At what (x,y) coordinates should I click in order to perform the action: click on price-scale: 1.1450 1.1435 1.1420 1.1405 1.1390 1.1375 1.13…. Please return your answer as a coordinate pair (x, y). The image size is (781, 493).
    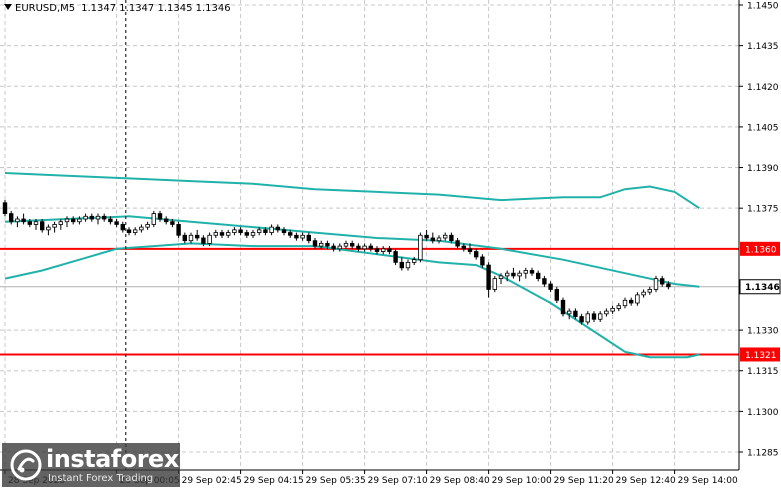
    Looking at the image, I should click on (759, 230).